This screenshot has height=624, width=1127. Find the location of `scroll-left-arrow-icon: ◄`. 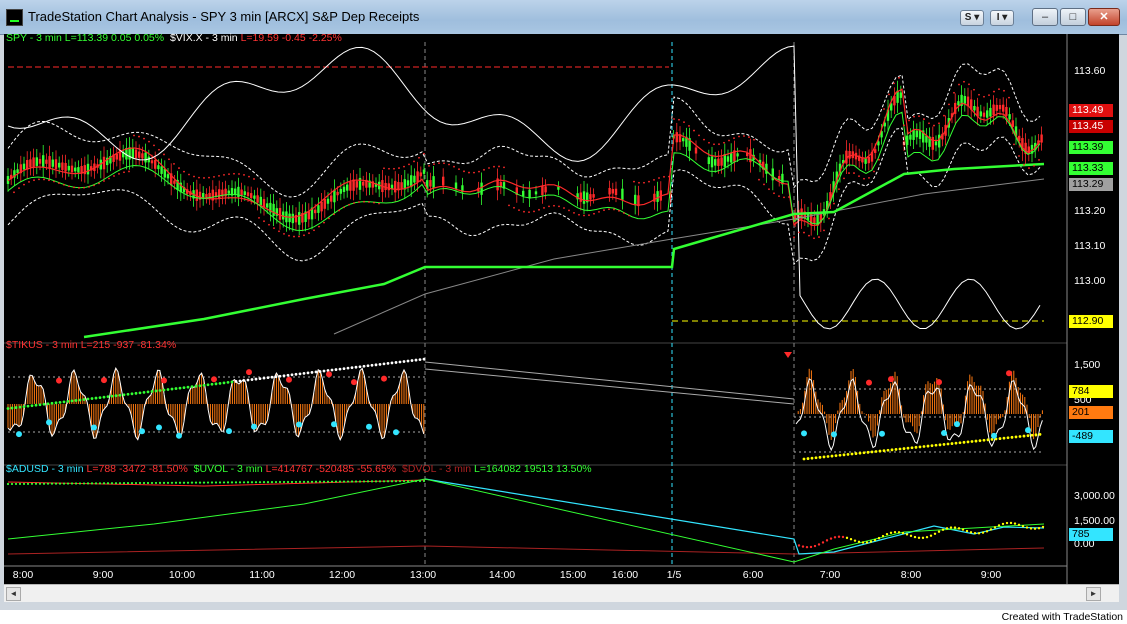

scroll-left-arrow-icon: ◄ is located at coordinates (13, 594).